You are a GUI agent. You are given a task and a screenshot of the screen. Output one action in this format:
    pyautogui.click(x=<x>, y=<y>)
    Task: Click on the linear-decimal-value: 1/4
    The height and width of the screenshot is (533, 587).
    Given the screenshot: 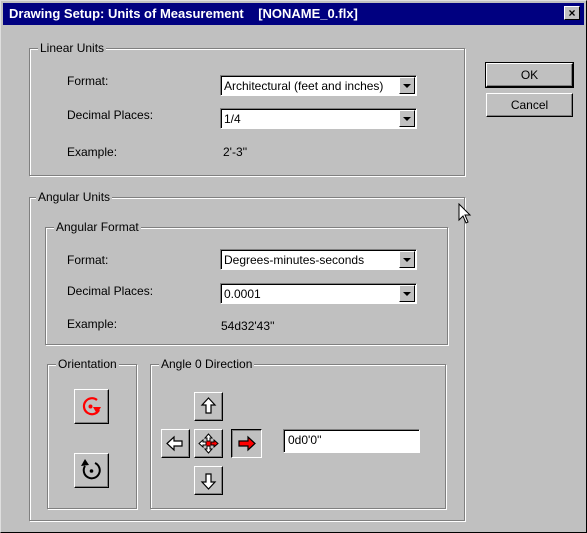 What is the action you would take?
    pyautogui.click(x=232, y=119)
    